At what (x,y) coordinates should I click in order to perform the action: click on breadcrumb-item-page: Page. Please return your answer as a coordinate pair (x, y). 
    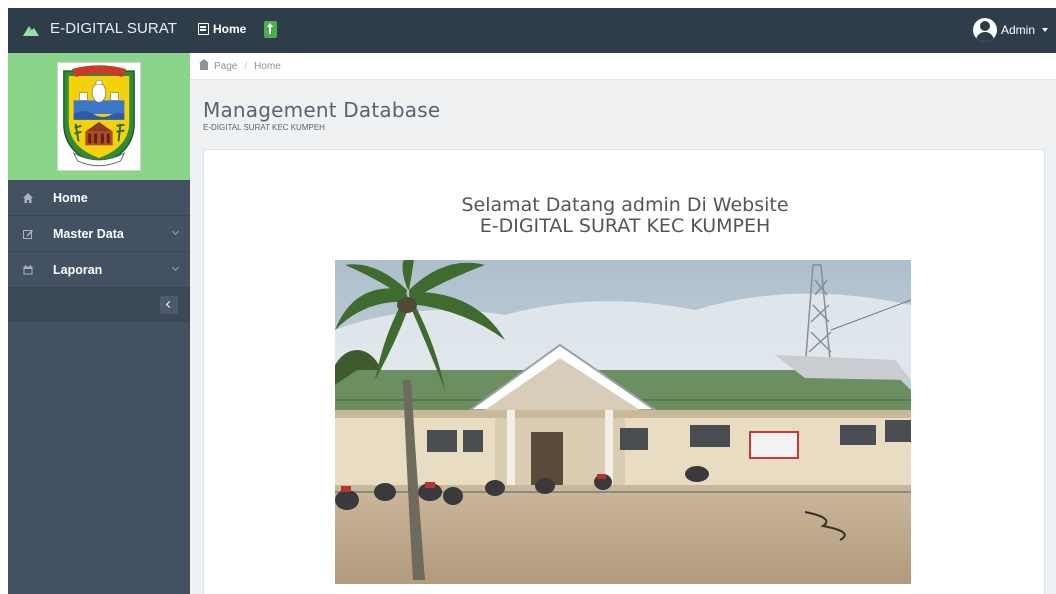
    Looking at the image, I should click on (225, 66).